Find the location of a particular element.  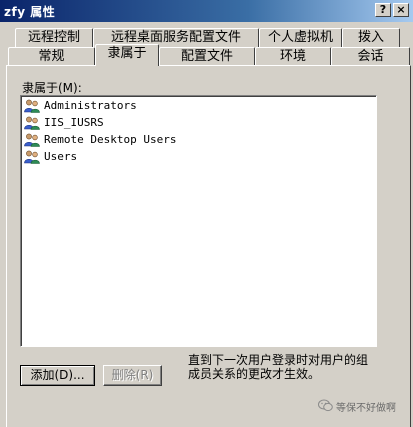

tab-environment: 环境 is located at coordinates (293, 56).